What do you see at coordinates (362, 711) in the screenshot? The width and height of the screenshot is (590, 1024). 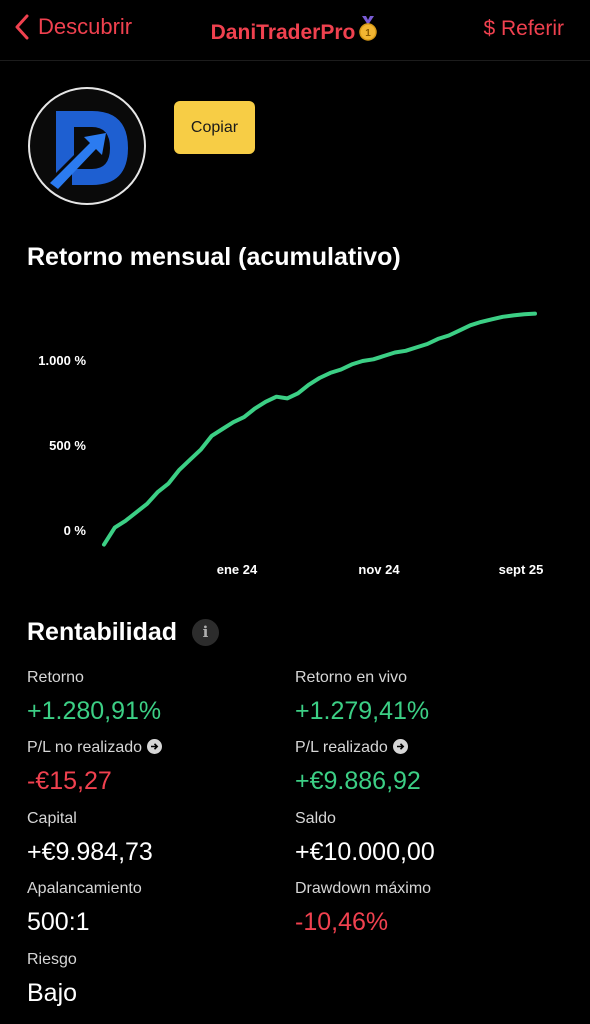 I see `retorno-vivo-value: +1.279,41%` at bounding box center [362, 711].